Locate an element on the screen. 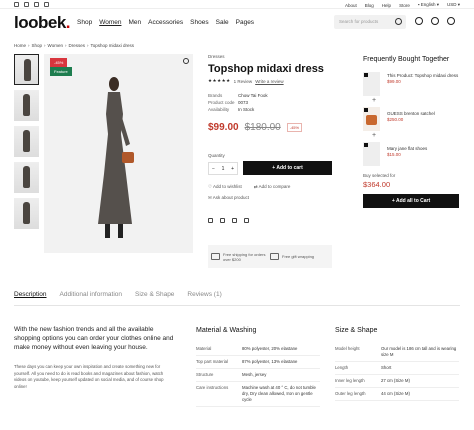  fbt-item-name: Mary jane flat shoes is located at coordinates (407, 148).